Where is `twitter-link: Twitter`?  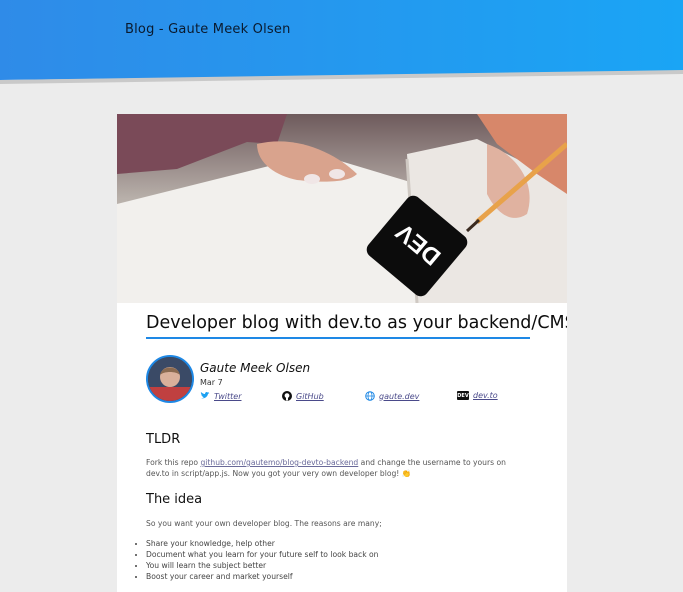 twitter-link: Twitter is located at coordinates (220, 396).